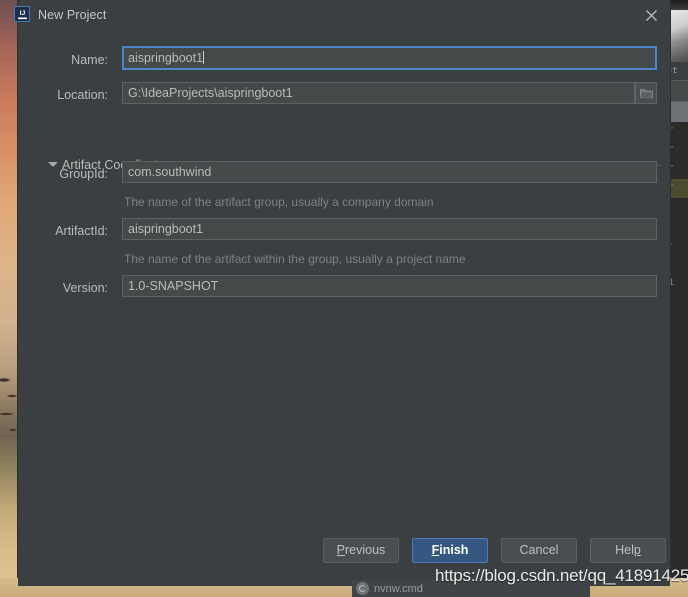  Describe the element at coordinates (72, 15) in the screenshot. I see `dialog-title: New Project` at that location.